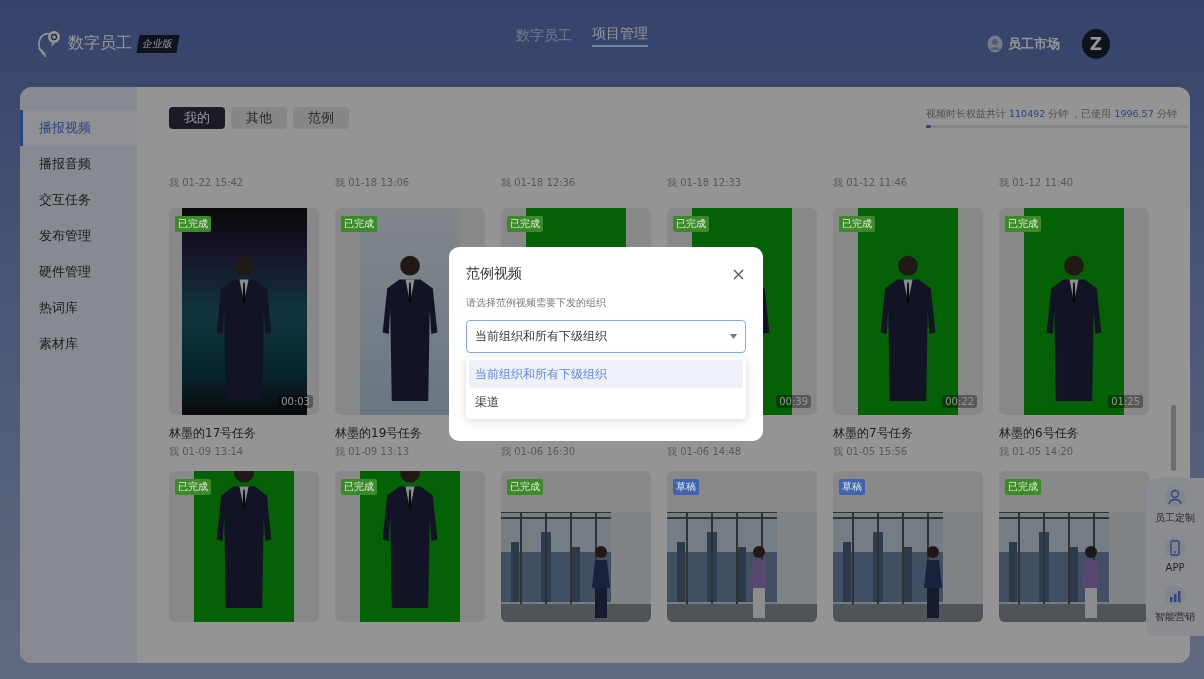 The image size is (1204, 679). I want to click on sidebar-item: 播报音频, so click(78, 164).